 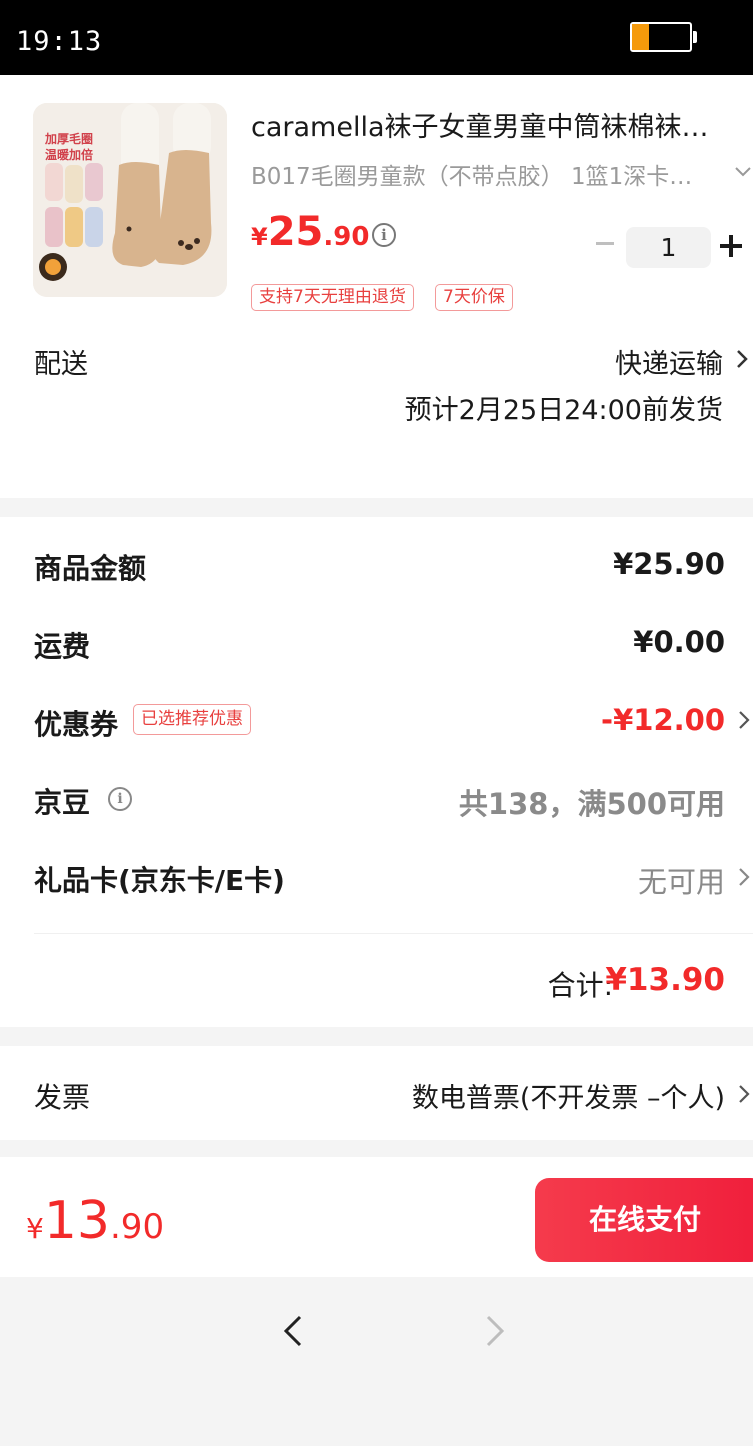 What do you see at coordinates (669, 361) in the screenshot?
I see `delivery-method: 快递运输` at bounding box center [669, 361].